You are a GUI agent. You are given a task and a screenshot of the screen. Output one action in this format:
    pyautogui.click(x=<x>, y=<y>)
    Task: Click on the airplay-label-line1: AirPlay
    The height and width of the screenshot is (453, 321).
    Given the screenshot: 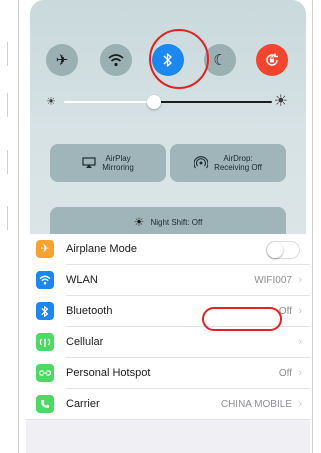 What is the action you would take?
    pyautogui.click(x=118, y=158)
    